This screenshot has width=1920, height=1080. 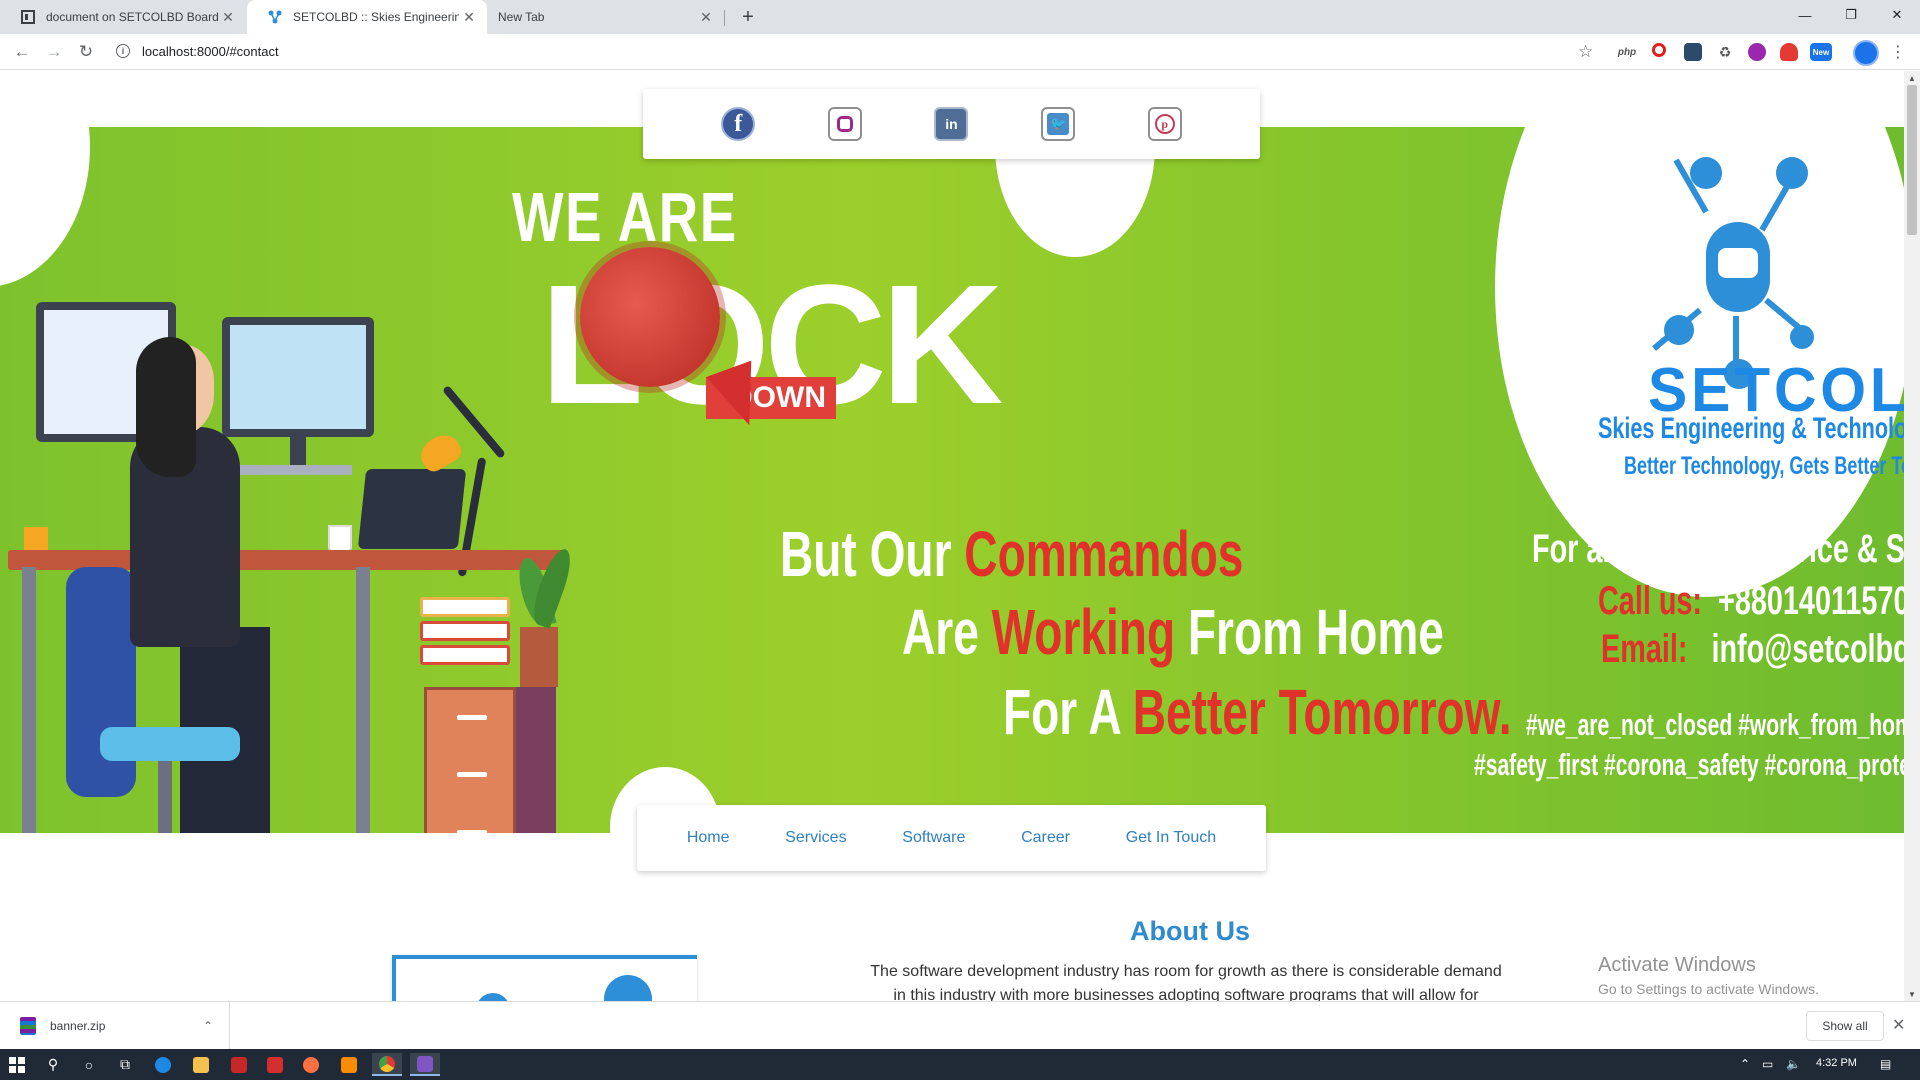 What do you see at coordinates (163, 1064) in the screenshot?
I see `edge-icon` at bounding box center [163, 1064].